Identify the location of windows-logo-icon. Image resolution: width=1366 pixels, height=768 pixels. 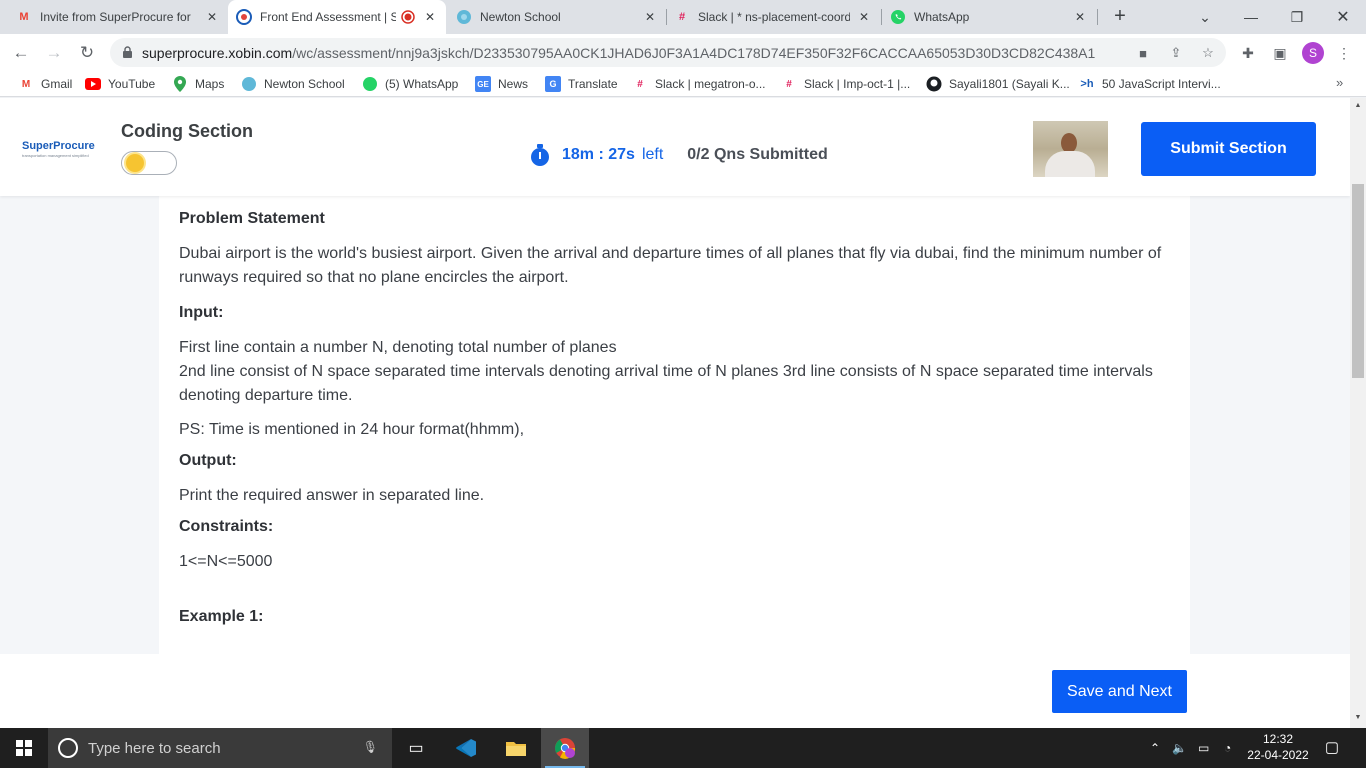
(24, 748).